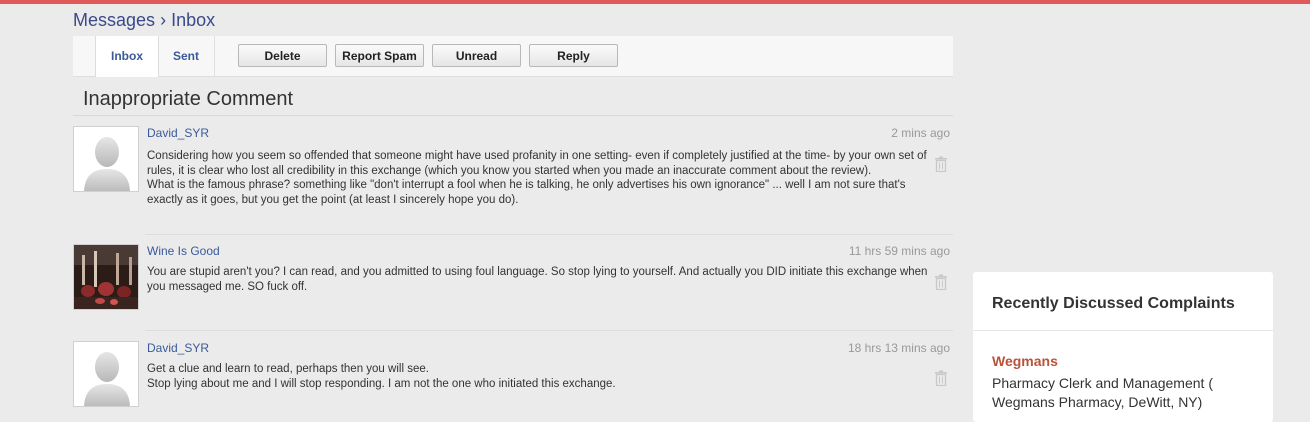 The width and height of the screenshot is (1310, 422). What do you see at coordinates (114, 20) in the screenshot?
I see `breadcrumb-messages-link: Messages` at bounding box center [114, 20].